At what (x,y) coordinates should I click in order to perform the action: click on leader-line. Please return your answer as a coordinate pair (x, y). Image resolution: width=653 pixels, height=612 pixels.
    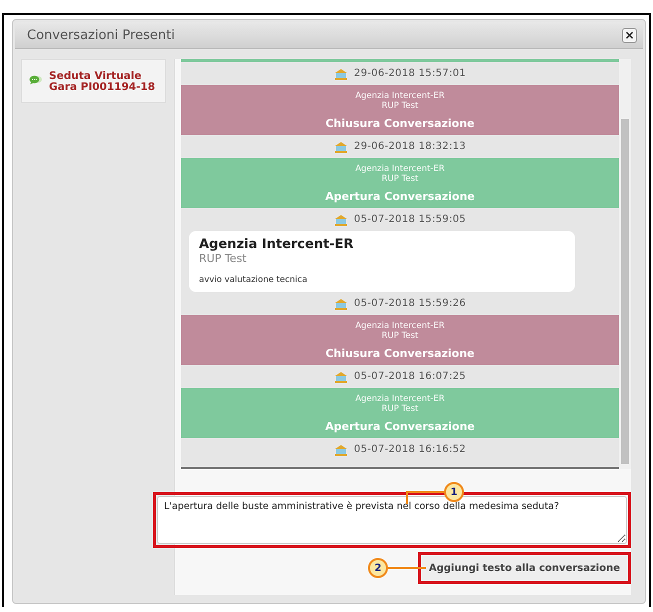
    Looking at the image, I should click on (406, 568).